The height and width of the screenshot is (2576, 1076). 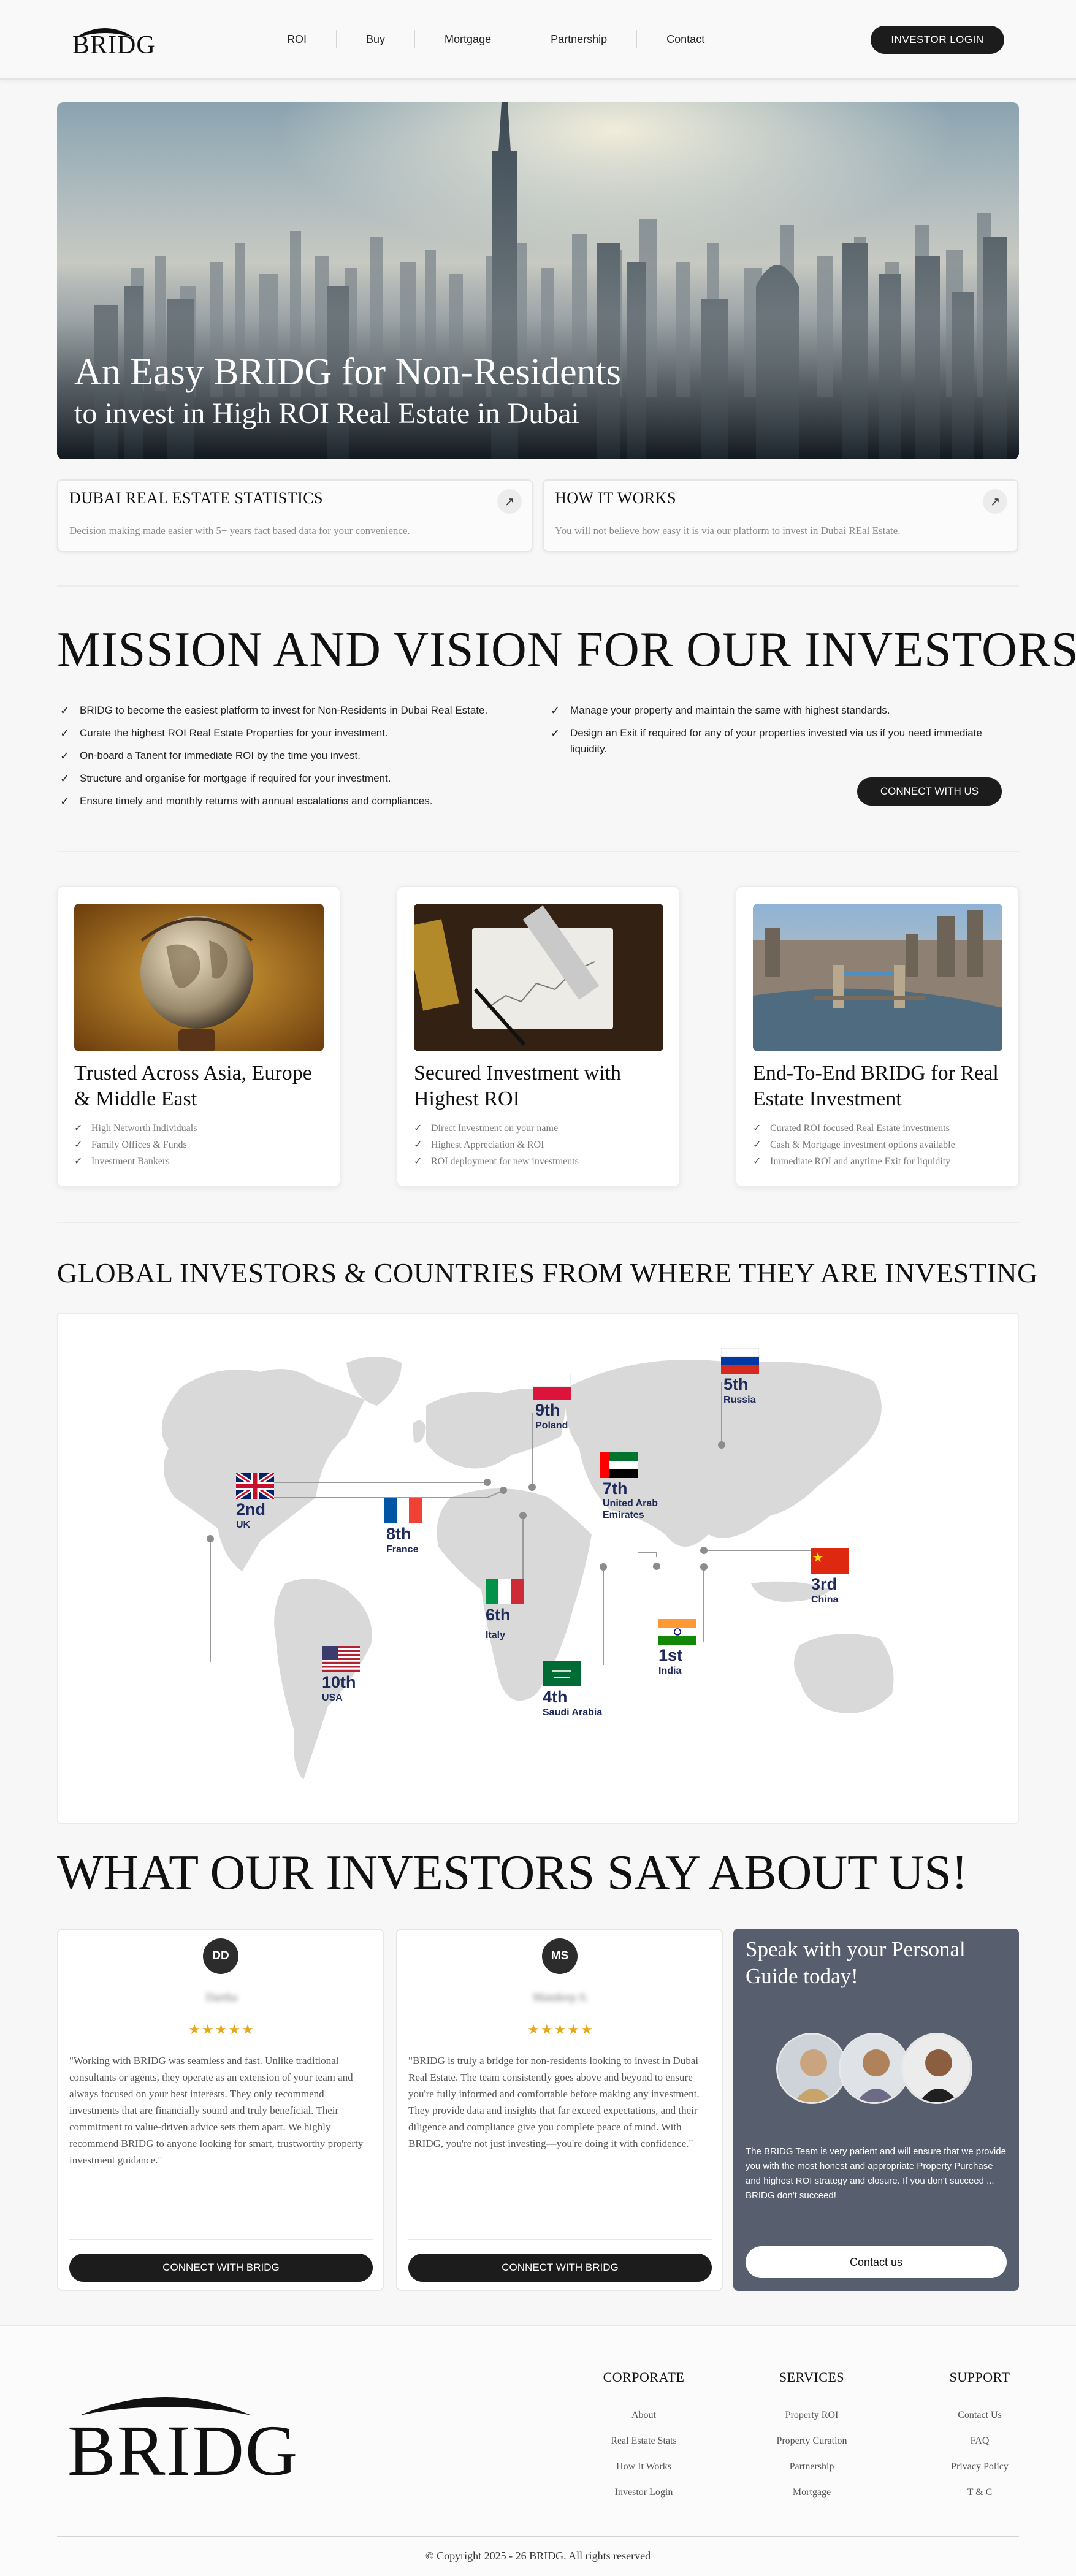 I want to click on testimonials-heading: WHAT OUR INVESTORS SAY ABOUT US!, so click(x=512, y=1873).